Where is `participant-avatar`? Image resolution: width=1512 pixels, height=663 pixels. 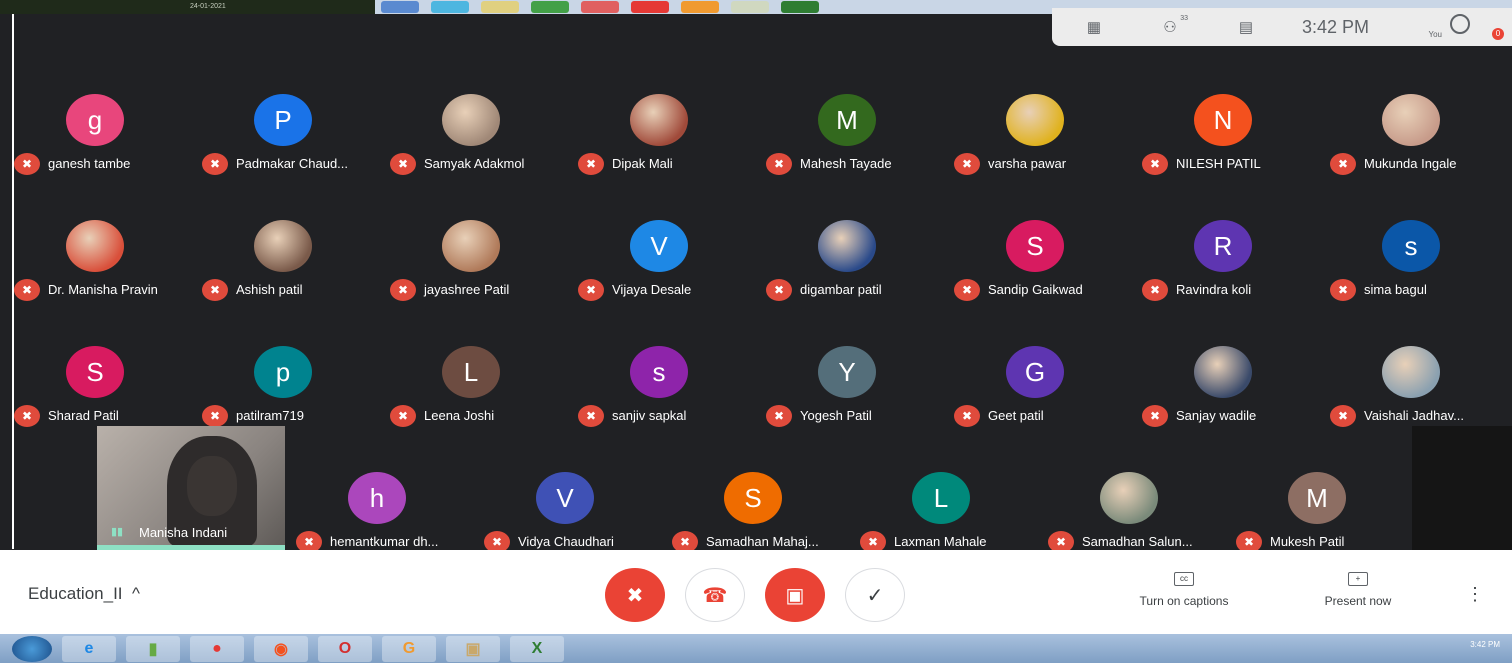
participant-avatar is located at coordinates (1223, 372).